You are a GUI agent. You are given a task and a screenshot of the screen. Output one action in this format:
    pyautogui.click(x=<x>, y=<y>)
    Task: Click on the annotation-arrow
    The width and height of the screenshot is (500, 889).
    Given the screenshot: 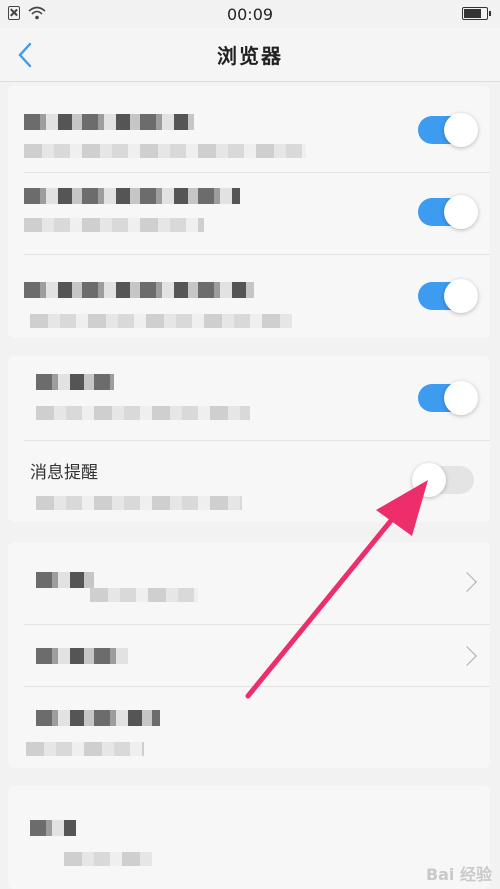 What is the action you would take?
    pyautogui.click(x=336, y=589)
    